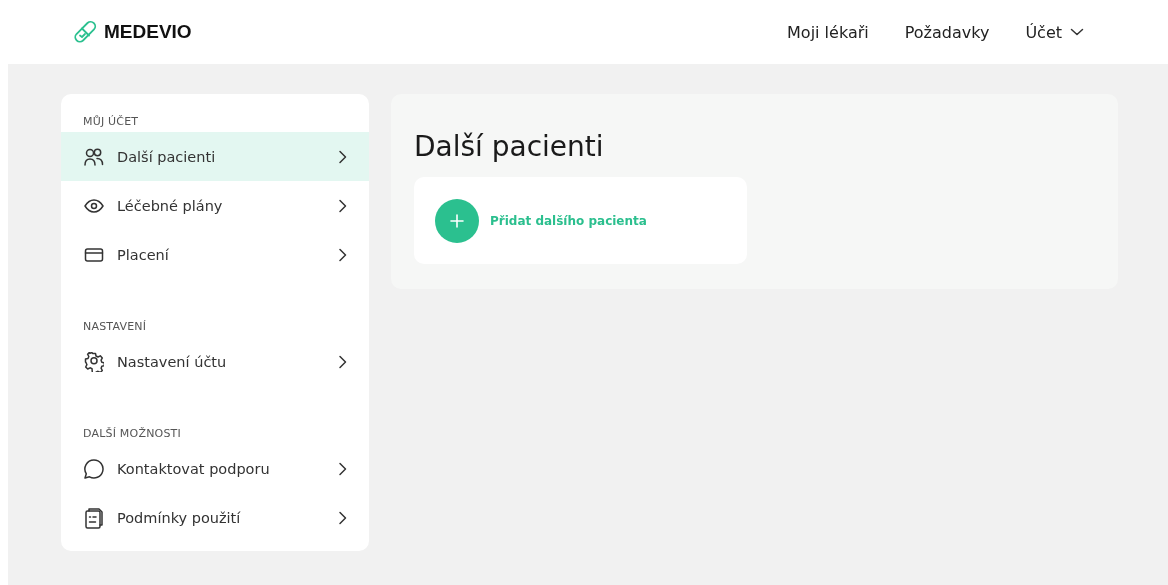 The width and height of the screenshot is (1168, 585). I want to click on section-title: MŮJ ÚČET, so click(111, 122).